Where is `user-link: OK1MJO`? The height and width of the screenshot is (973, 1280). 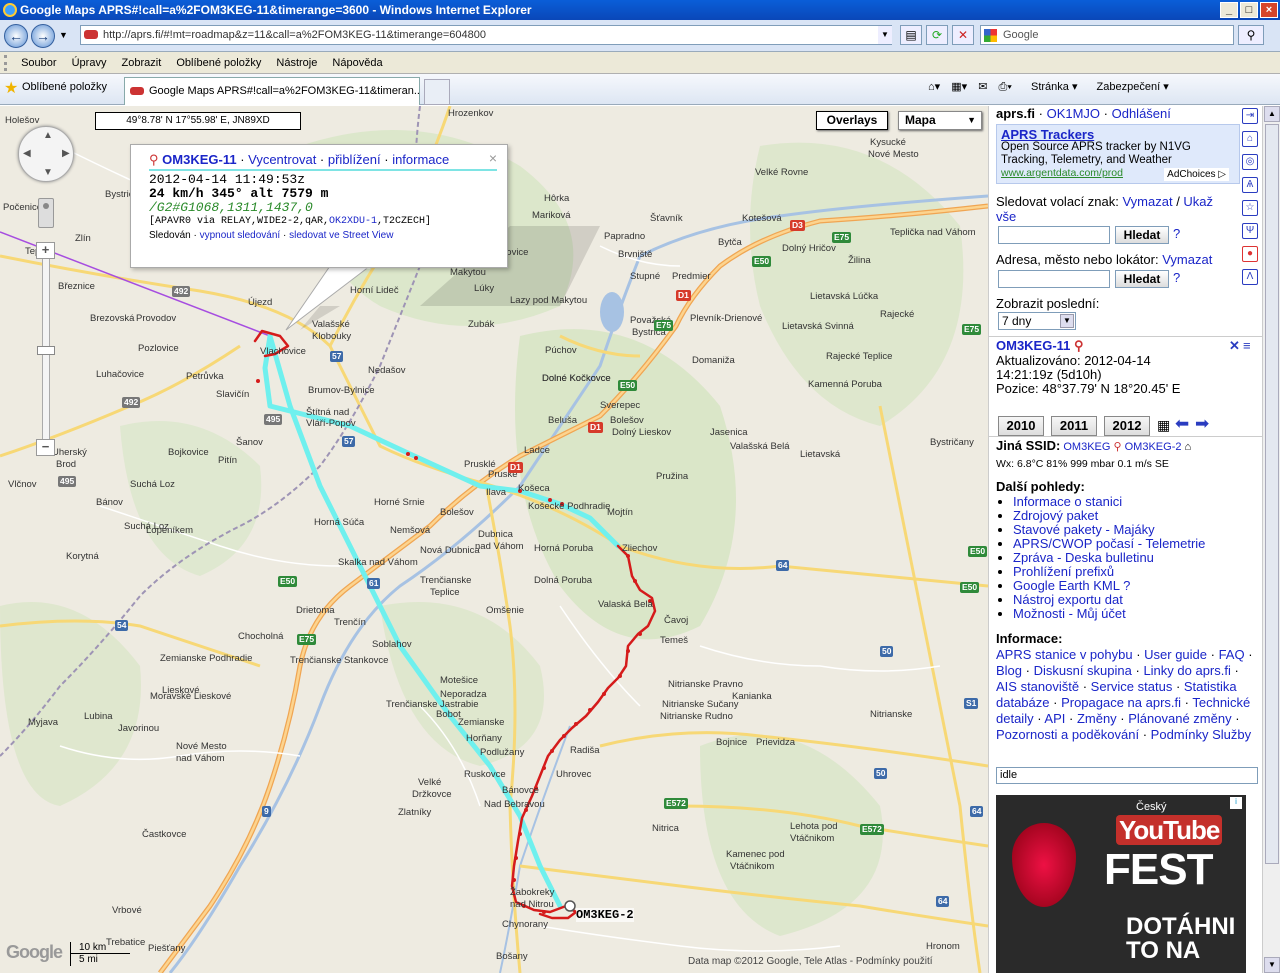
user-link: OK1MJO is located at coordinates (1073, 113).